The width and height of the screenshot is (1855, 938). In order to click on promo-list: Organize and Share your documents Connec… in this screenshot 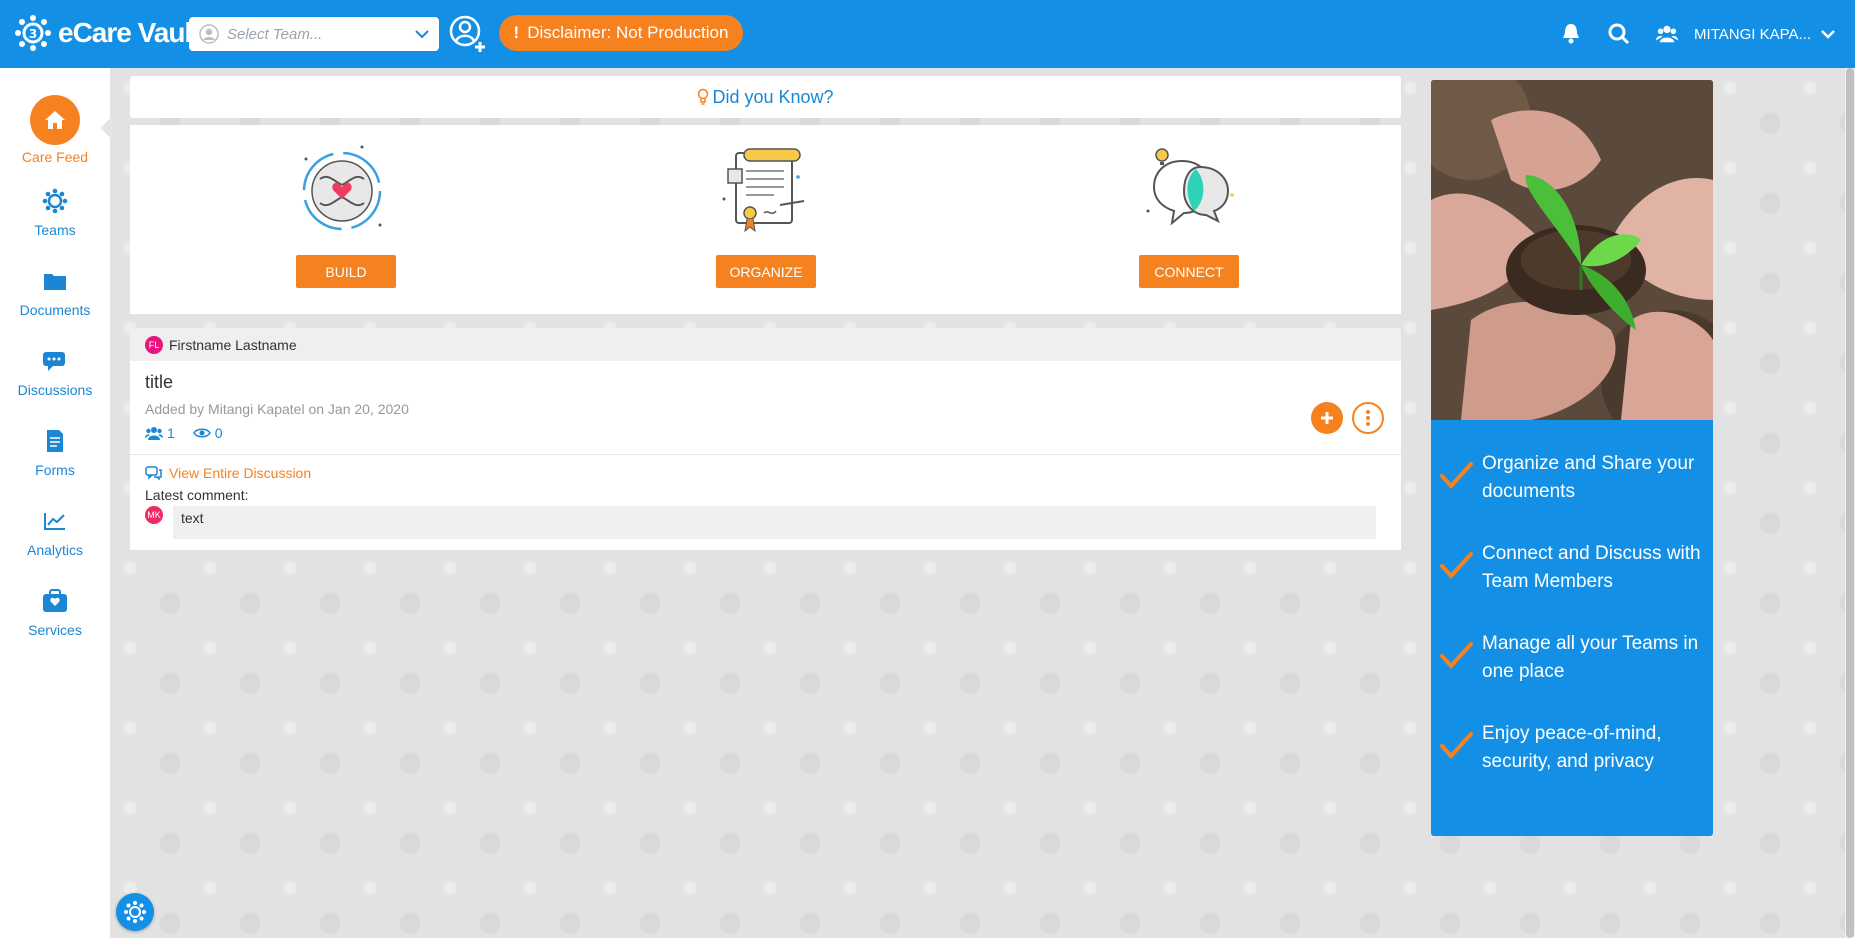, I will do `click(1572, 630)`.